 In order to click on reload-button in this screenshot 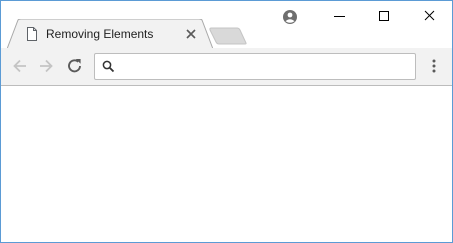, I will do `click(75, 66)`.